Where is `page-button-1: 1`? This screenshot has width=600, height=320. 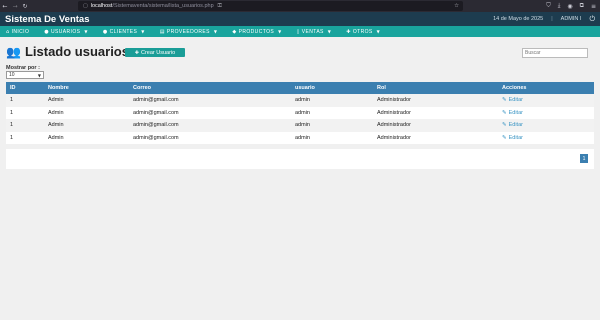
page-button-1: 1 is located at coordinates (584, 158).